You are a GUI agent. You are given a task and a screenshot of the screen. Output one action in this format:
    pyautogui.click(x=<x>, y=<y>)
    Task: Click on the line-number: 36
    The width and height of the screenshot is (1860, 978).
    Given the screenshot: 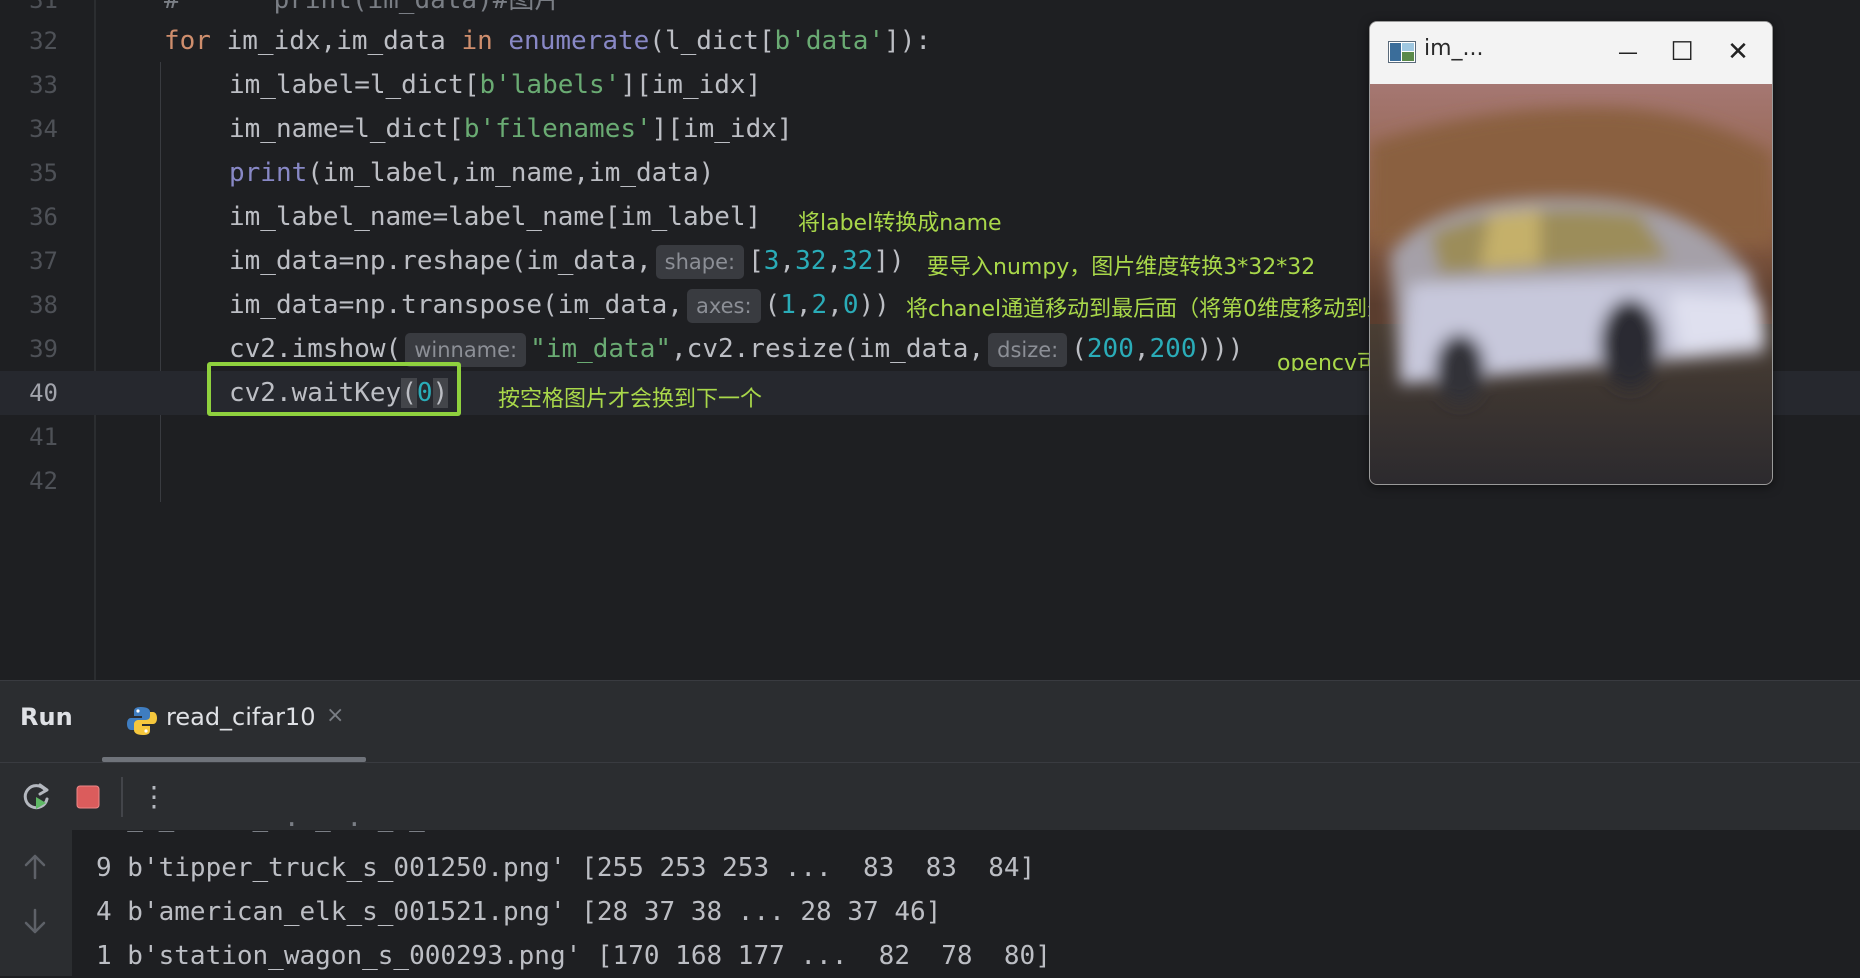 What is the action you would take?
    pyautogui.click(x=43, y=217)
    